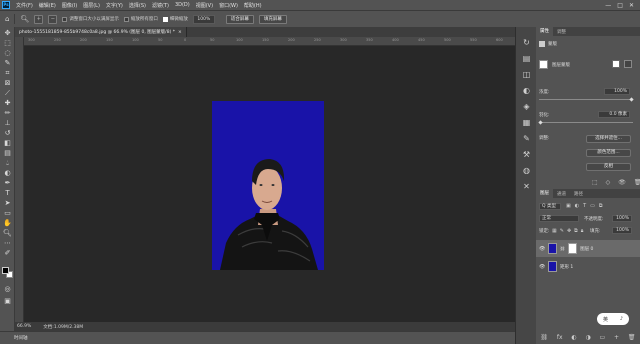  I want to click on marquee-tool-icon: ⬚, so click(7, 43).